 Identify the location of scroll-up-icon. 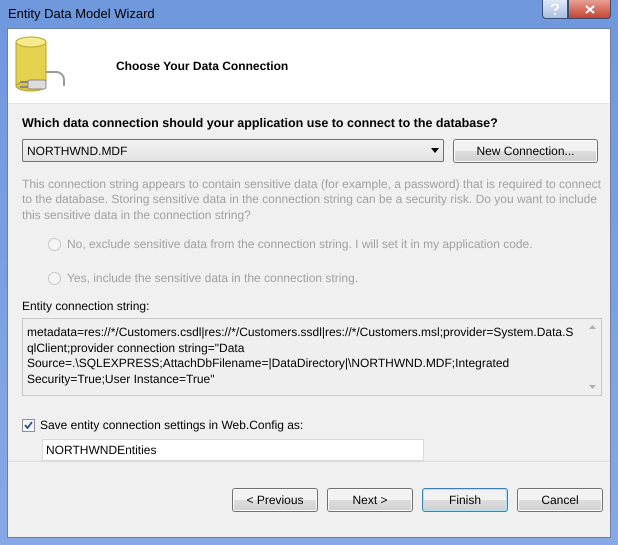
(592, 327).